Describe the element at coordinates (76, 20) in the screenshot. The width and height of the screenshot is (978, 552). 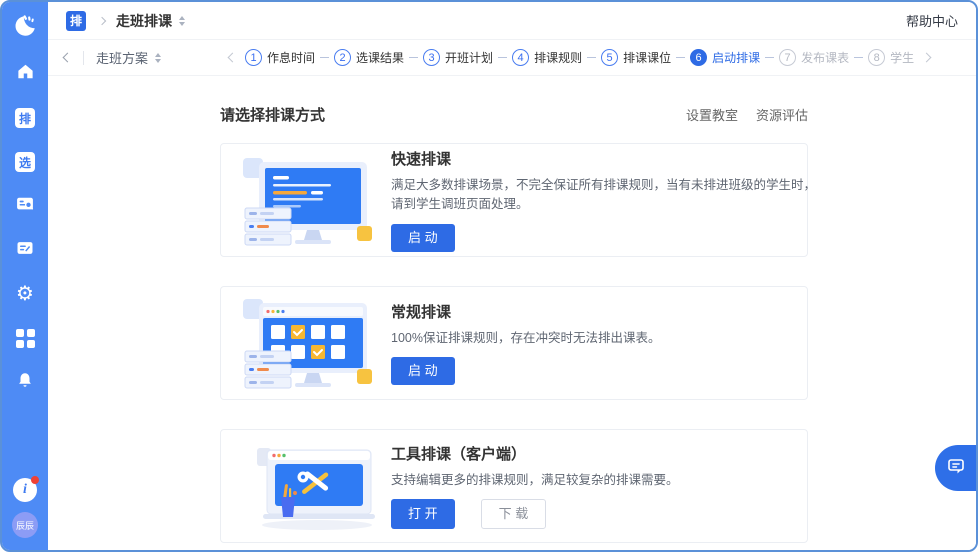
I see `module-badge: 排` at that location.